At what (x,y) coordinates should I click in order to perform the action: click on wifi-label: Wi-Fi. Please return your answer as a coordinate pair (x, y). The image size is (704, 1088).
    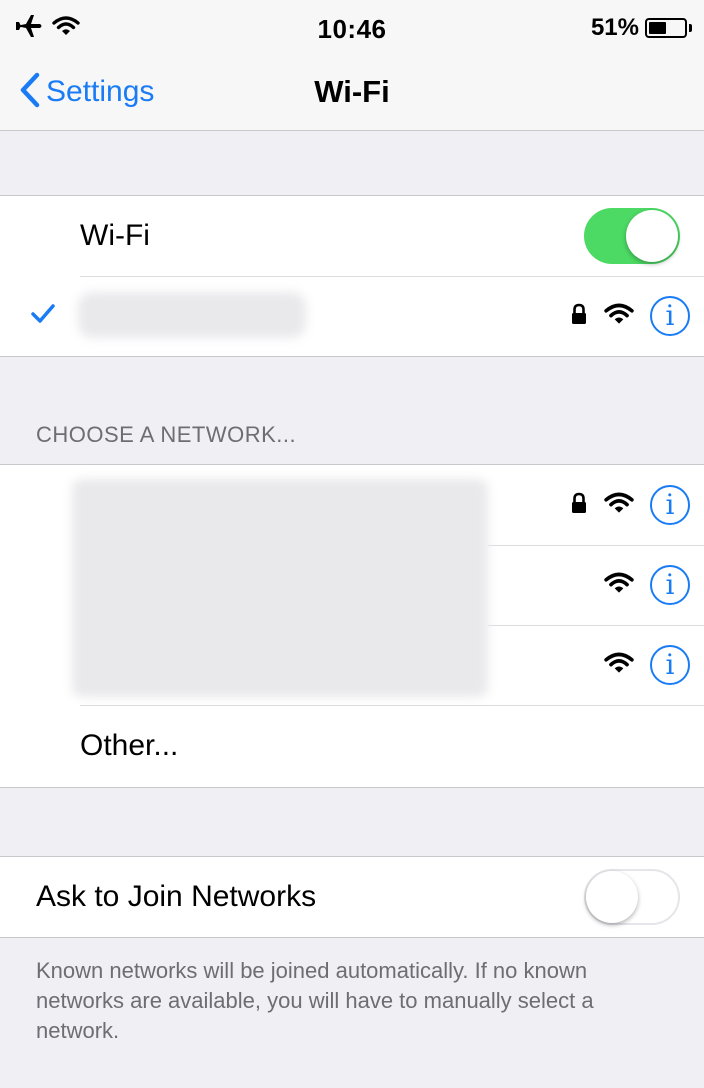
    Looking at the image, I should click on (115, 235).